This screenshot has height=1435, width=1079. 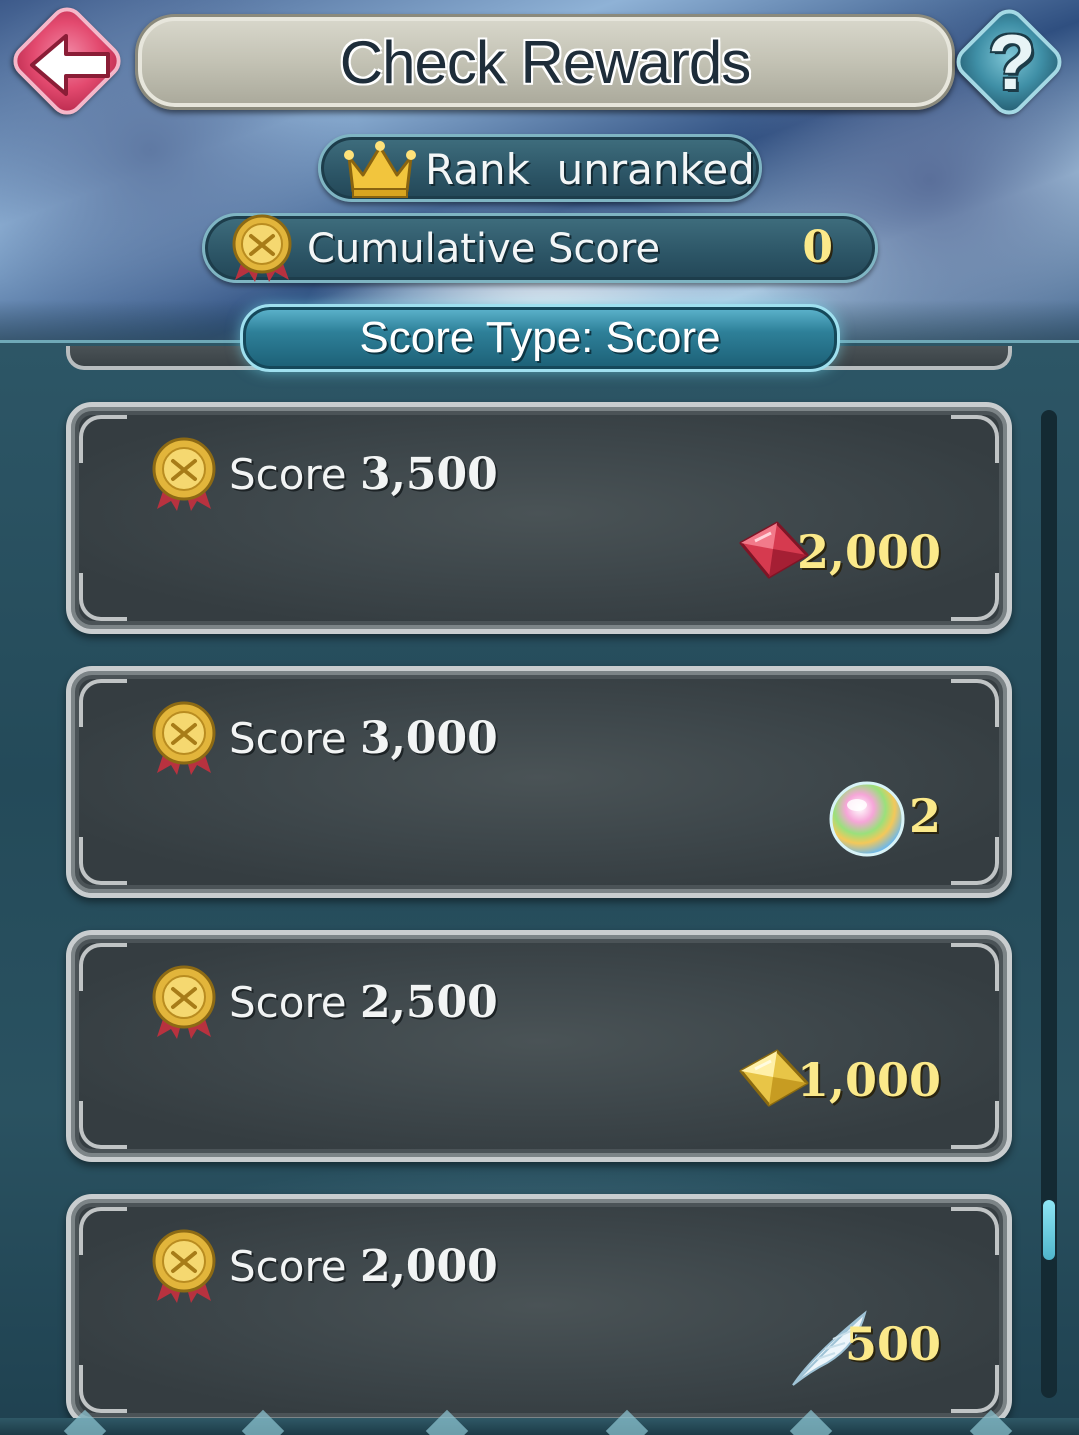 I want to click on reward-amount: 500, so click(x=892, y=1344).